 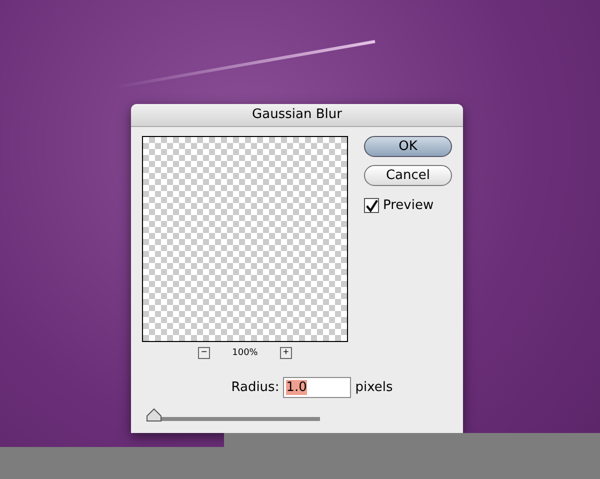 I want to click on zoom-out-button: −, so click(x=204, y=353).